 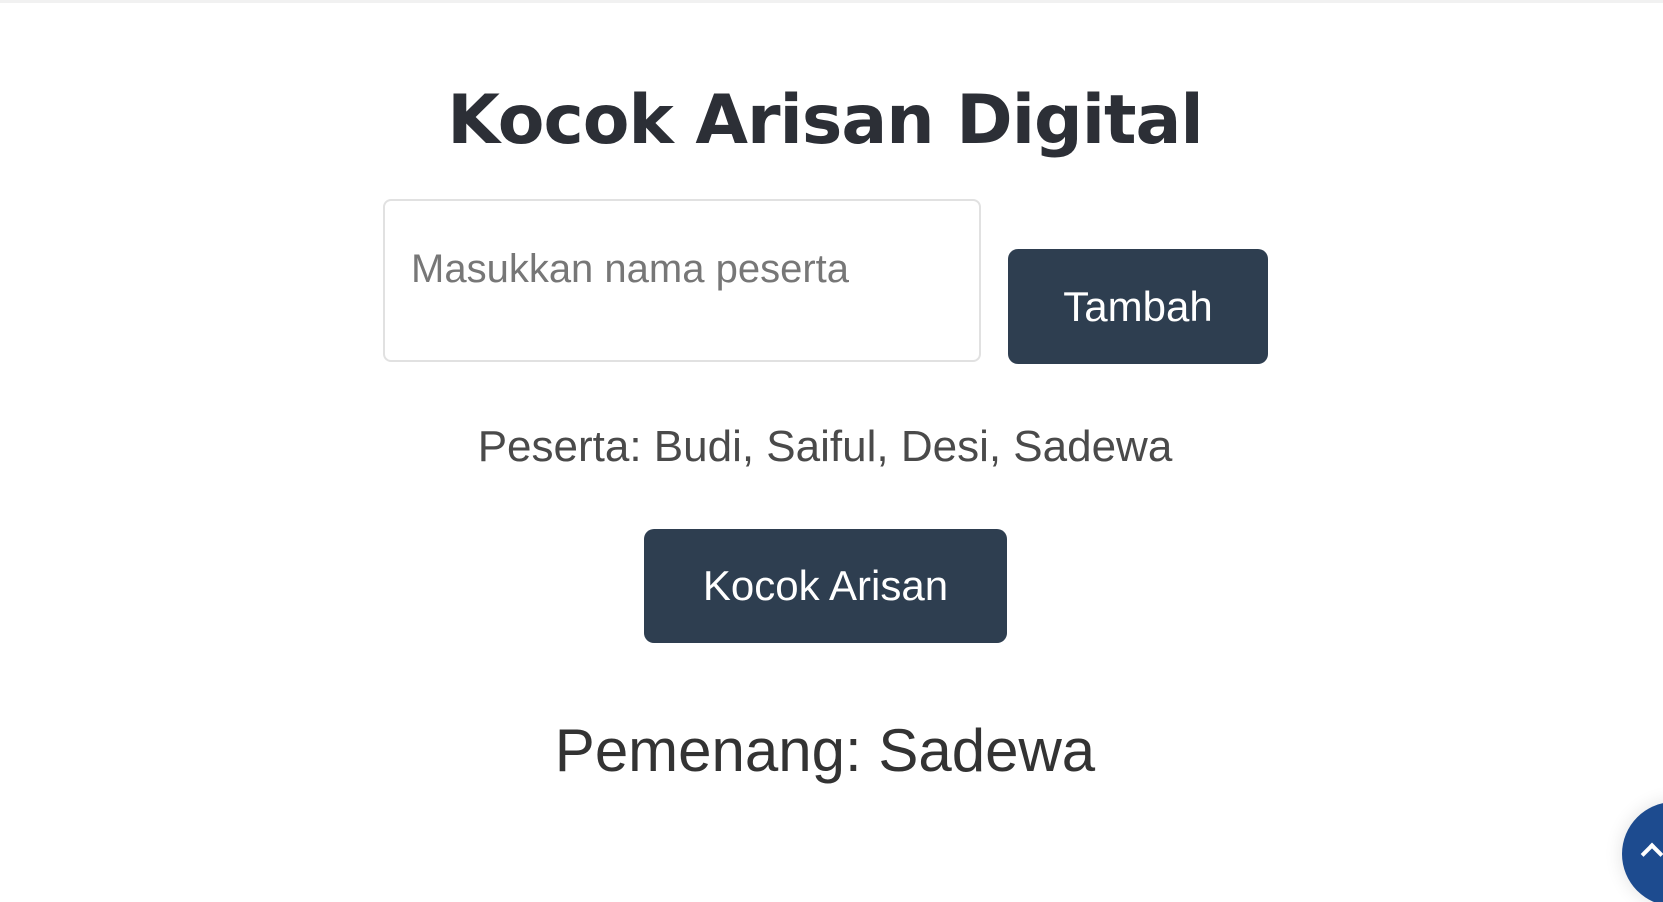 I want to click on add-participant-button: Tambah, so click(x=1138, y=306).